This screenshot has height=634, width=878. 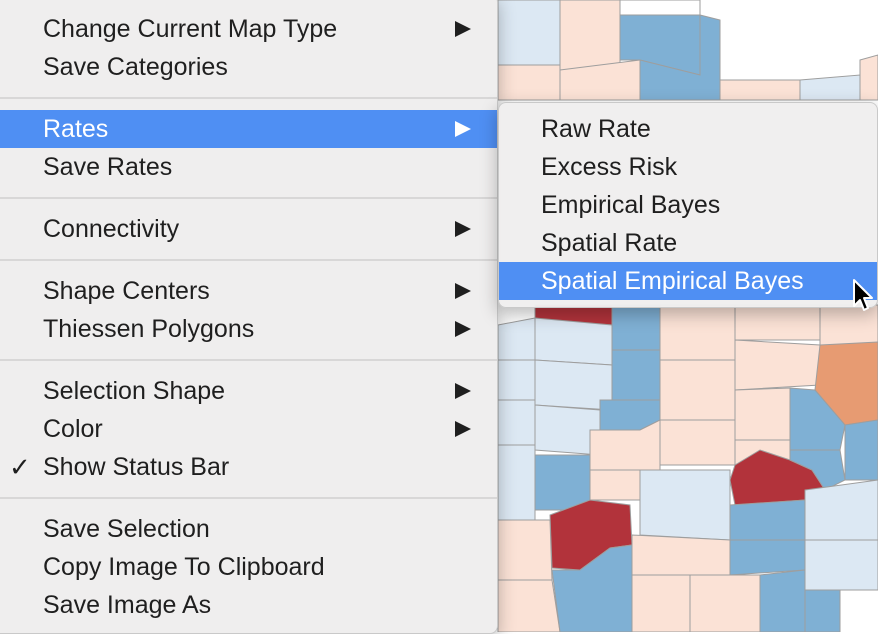 I want to click on submenu-item-label: Spatial Rate, so click(x=609, y=243).